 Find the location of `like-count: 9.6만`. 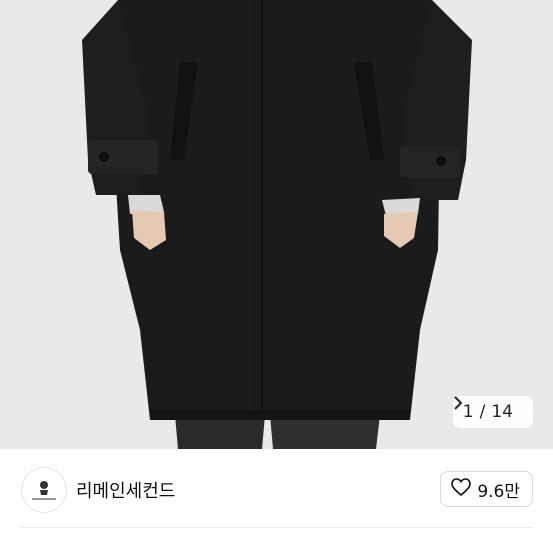

like-count: 9.6만 is located at coordinates (498, 491).